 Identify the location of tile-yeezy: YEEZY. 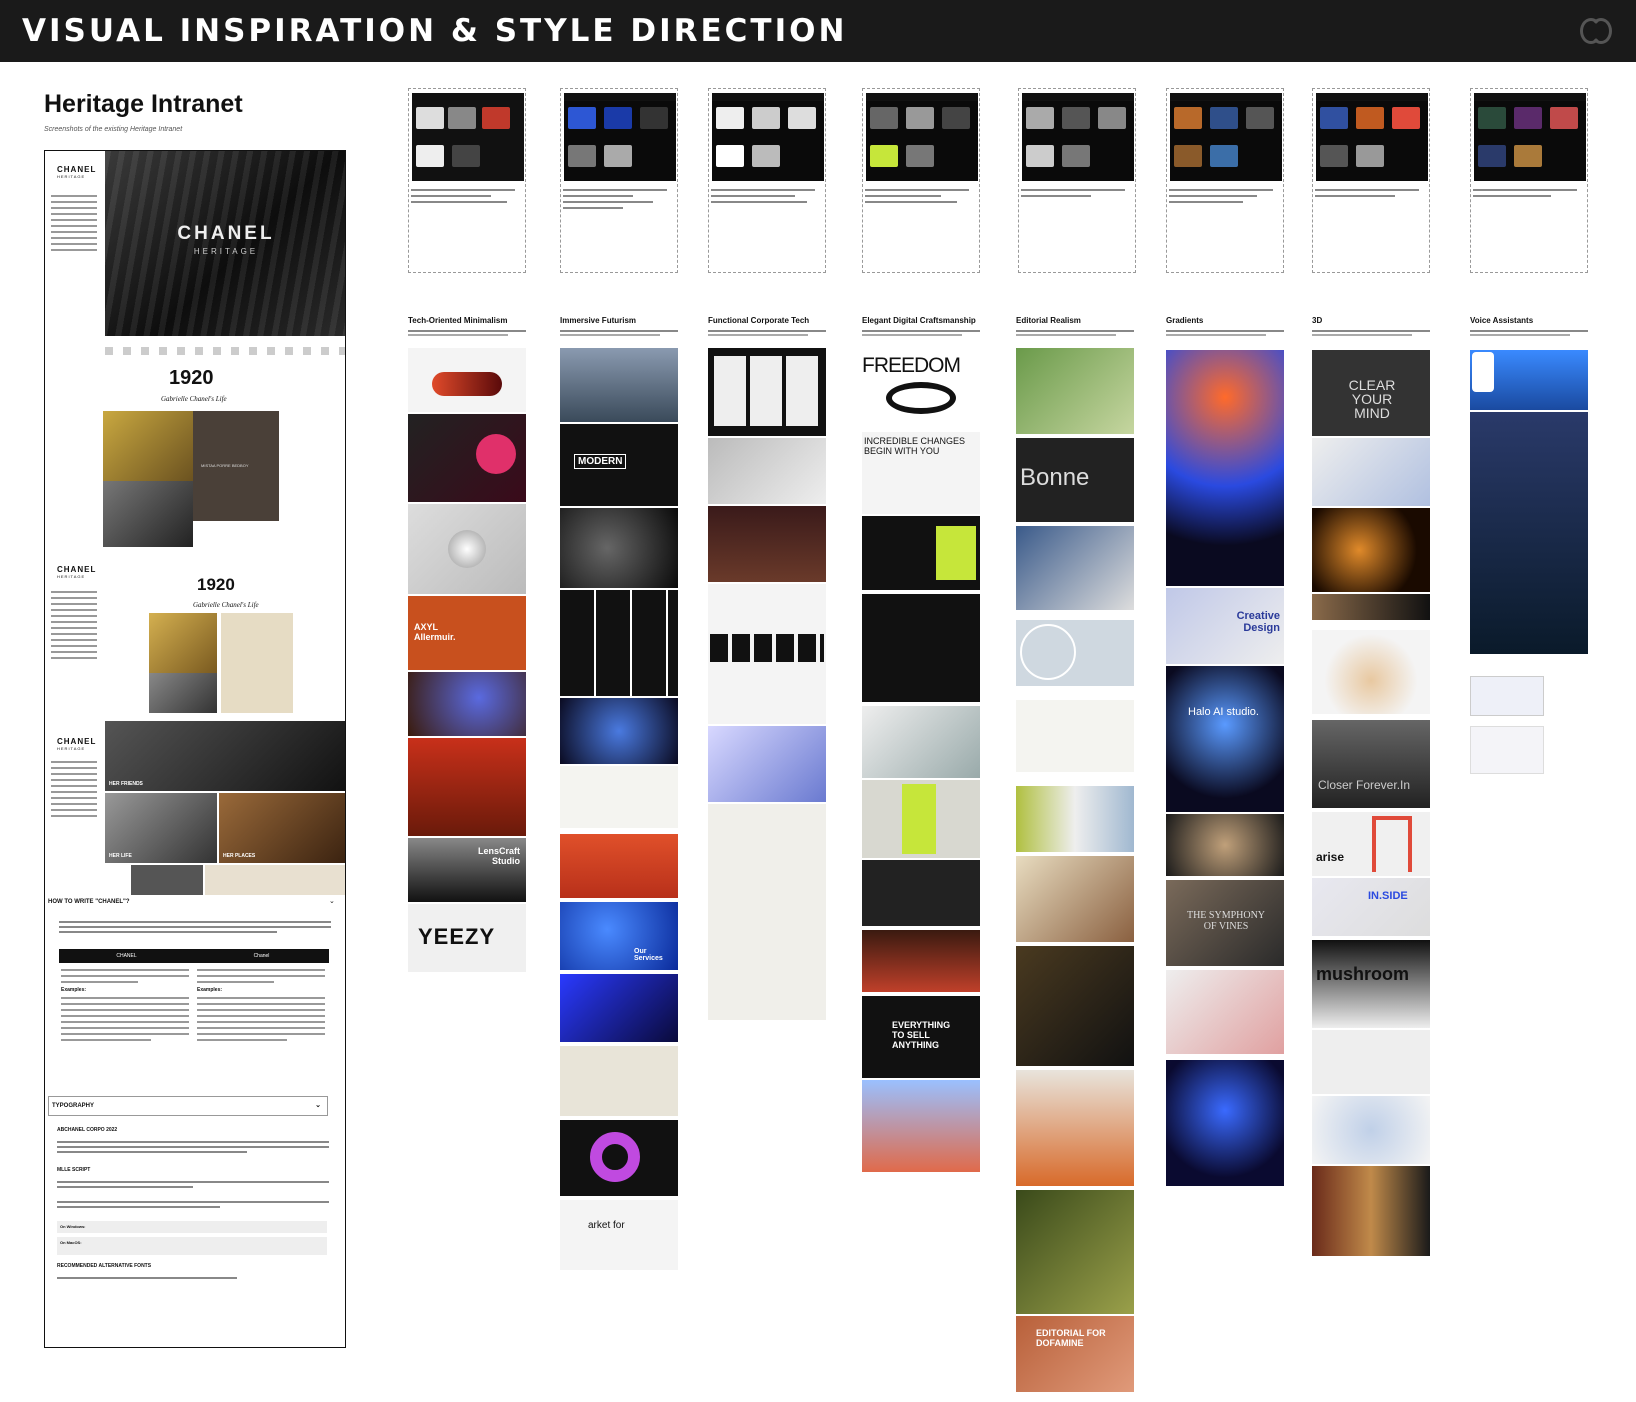
(467, 938).